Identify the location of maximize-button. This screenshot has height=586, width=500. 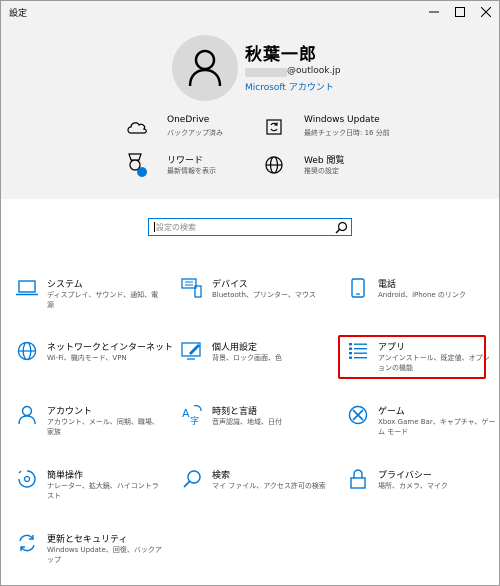
(460, 12).